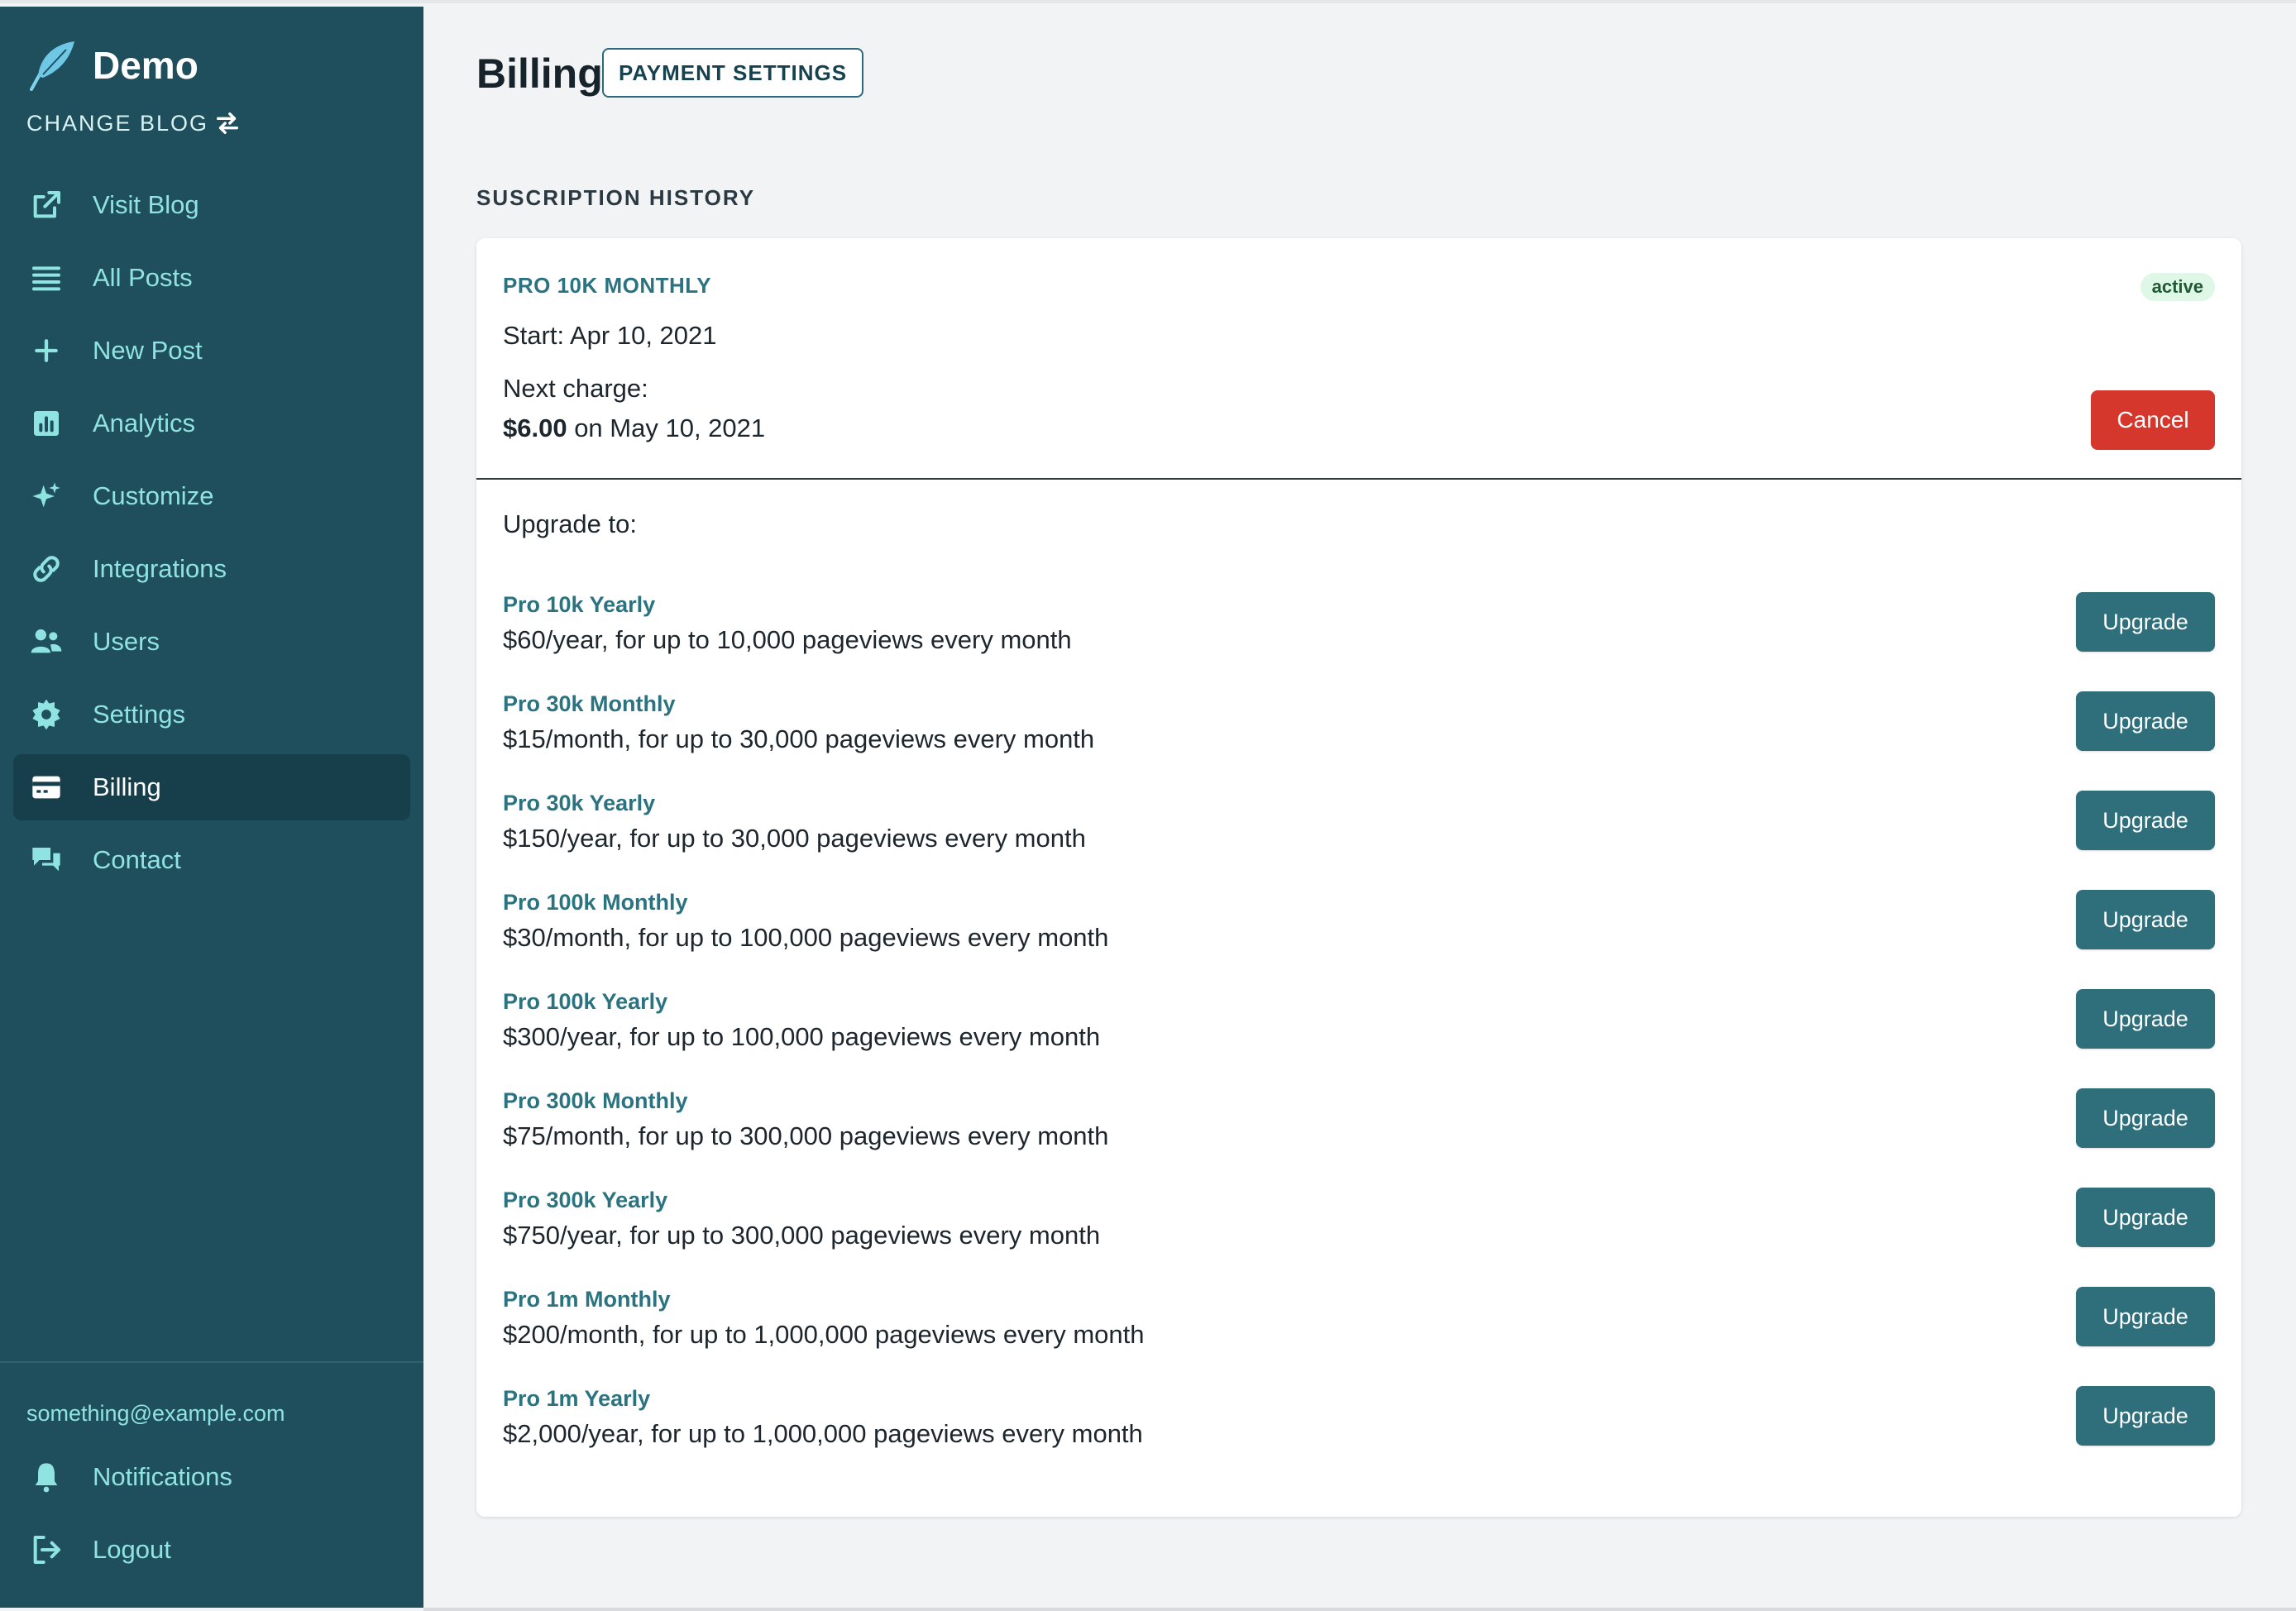 The height and width of the screenshot is (1611, 2296). What do you see at coordinates (733, 73) in the screenshot?
I see `payment-settings-button: PAYMENT SETTINGS` at bounding box center [733, 73].